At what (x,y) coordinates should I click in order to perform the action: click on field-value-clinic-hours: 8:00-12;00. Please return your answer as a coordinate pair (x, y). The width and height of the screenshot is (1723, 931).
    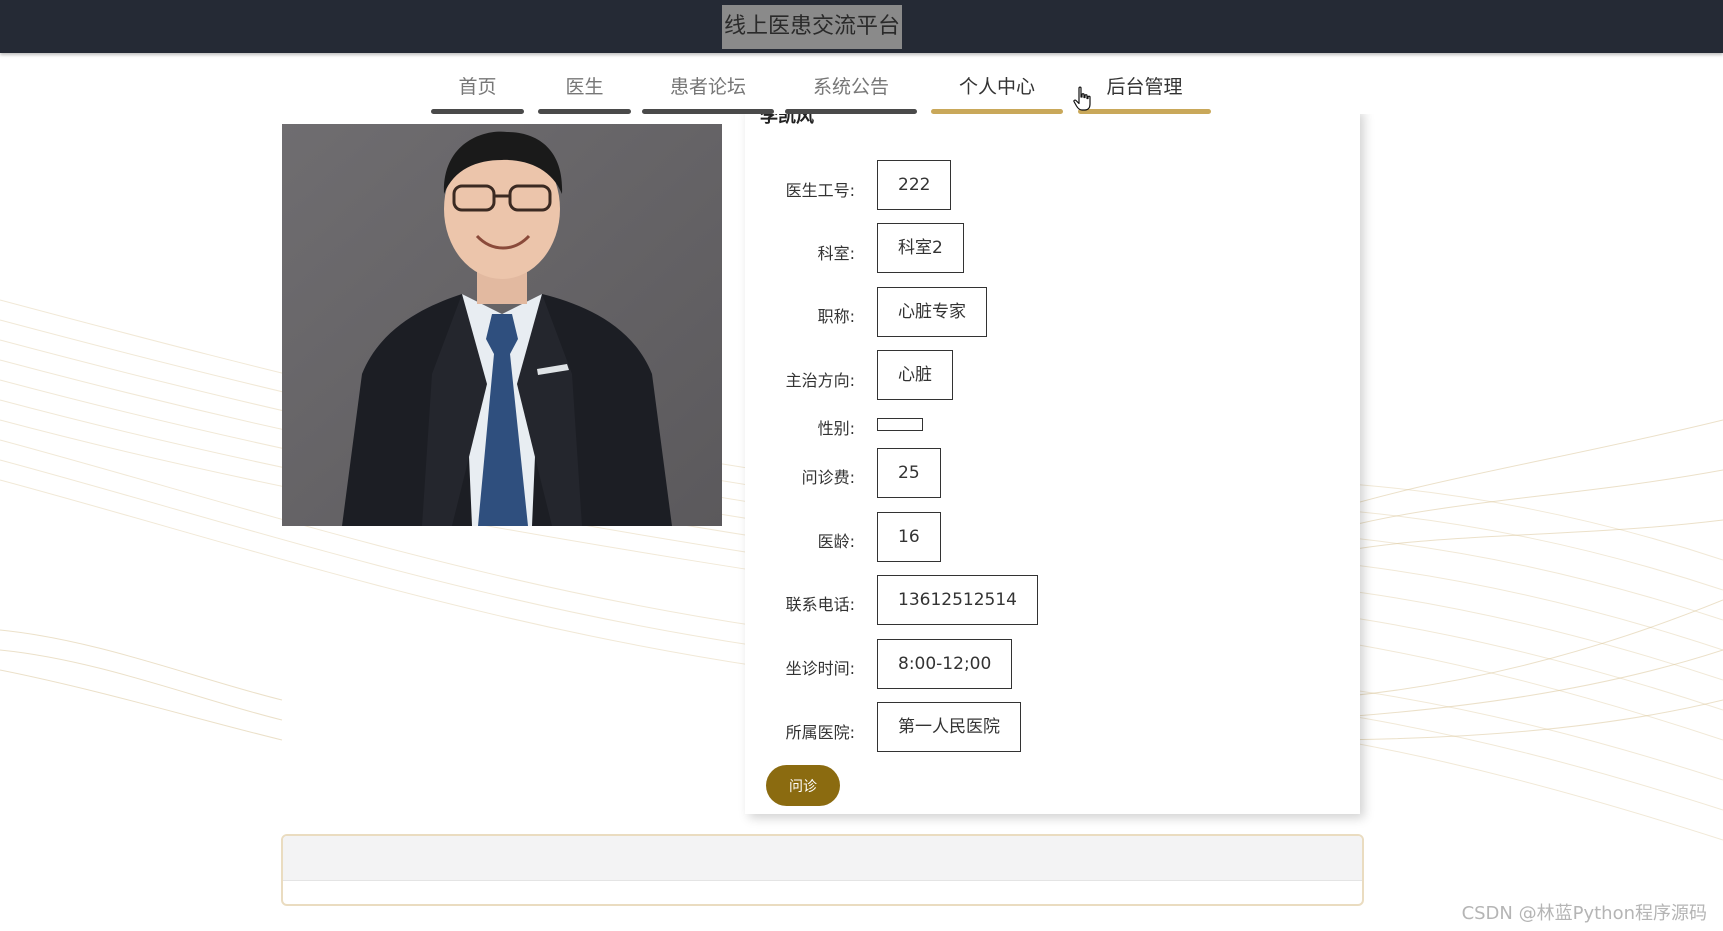
    Looking at the image, I should click on (945, 664).